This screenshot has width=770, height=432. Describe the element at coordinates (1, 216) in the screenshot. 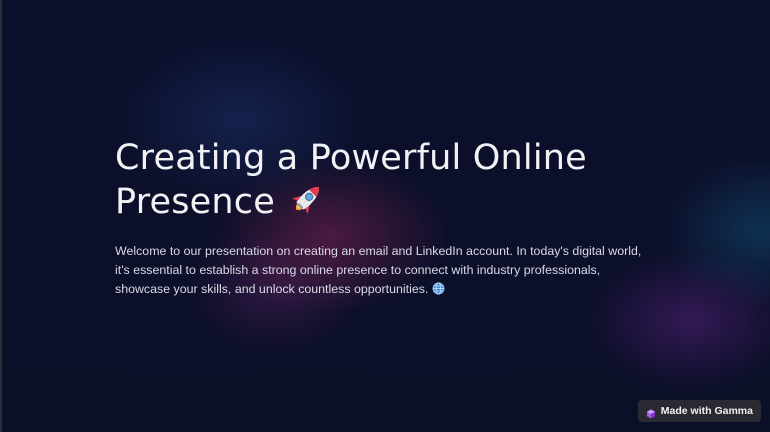

I see `window-edge` at that location.